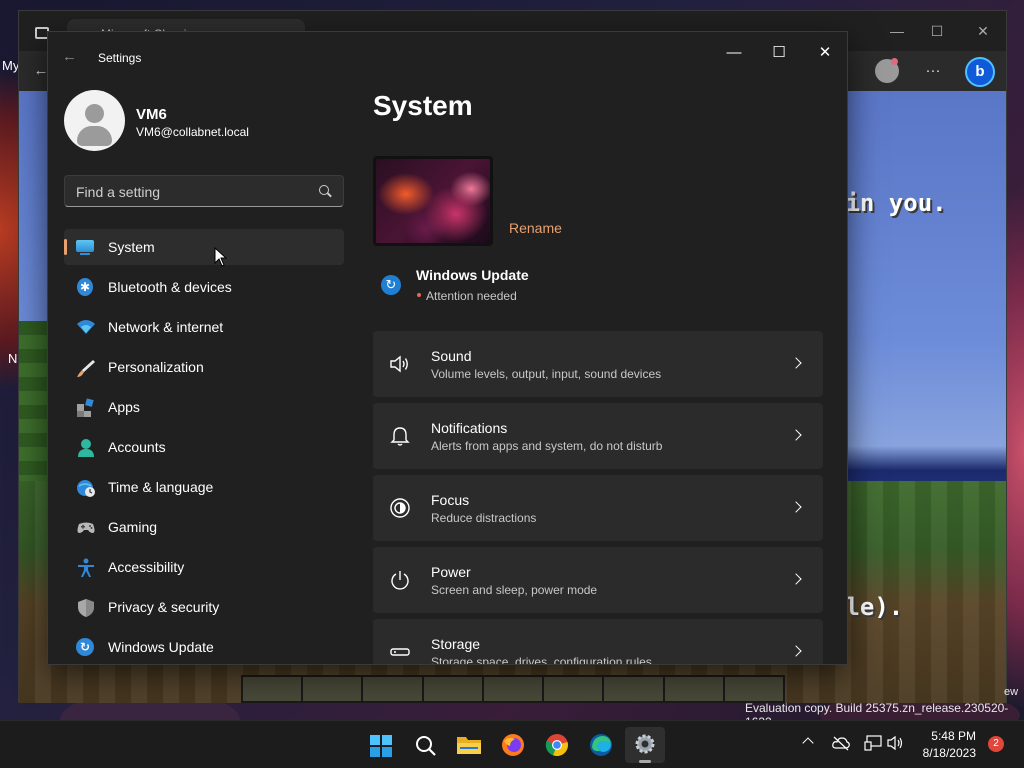 This screenshot has height=768, width=1024. What do you see at coordinates (808, 742) in the screenshot?
I see `tray-overflow-chevron-icon` at bounding box center [808, 742].